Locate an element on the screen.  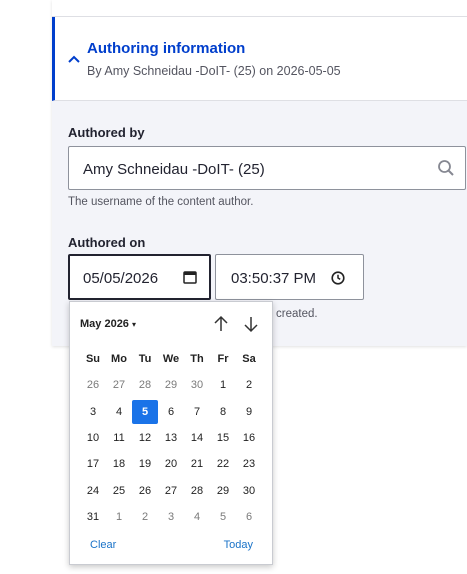
day-cell: 31 is located at coordinates (93, 517).